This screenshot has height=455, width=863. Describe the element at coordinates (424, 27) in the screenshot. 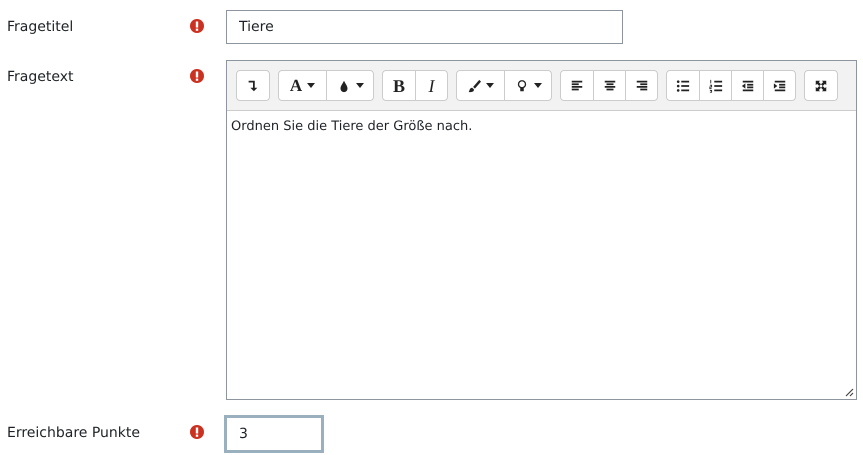

I see `input-field: Tiere` at that location.